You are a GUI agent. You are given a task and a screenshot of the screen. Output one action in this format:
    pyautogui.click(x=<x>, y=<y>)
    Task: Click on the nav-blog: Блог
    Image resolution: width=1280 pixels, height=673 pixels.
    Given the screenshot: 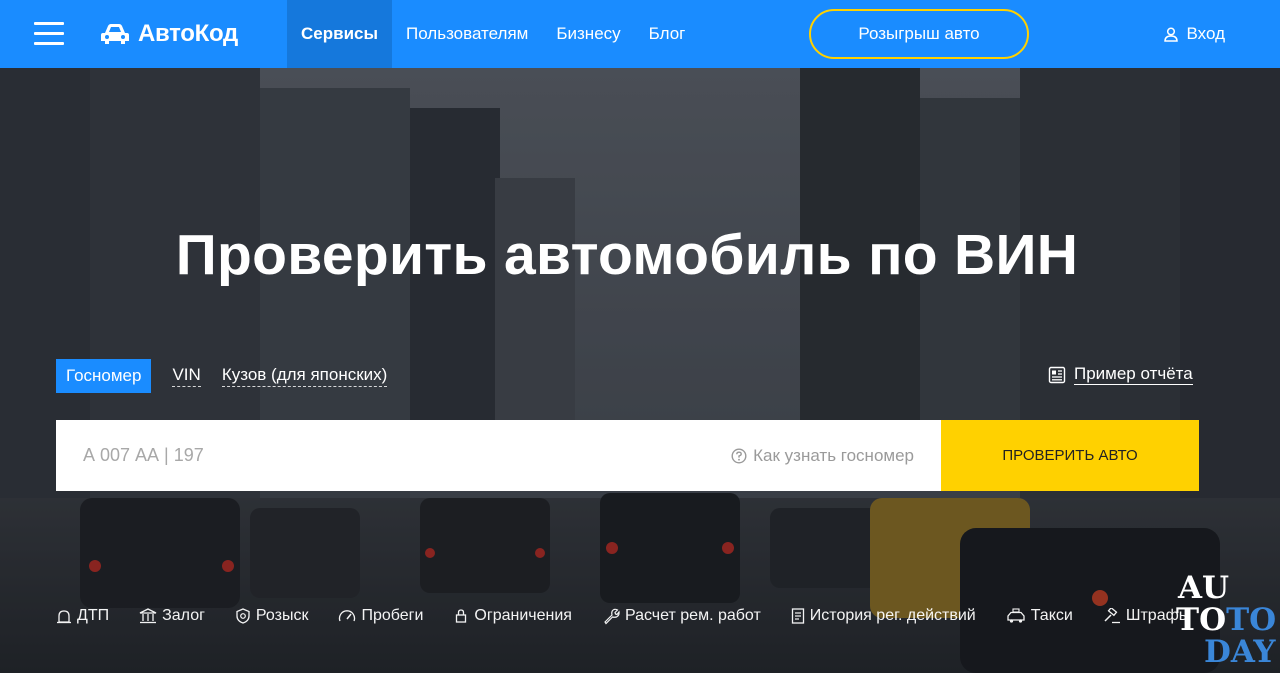 What is the action you would take?
    pyautogui.click(x=667, y=34)
    